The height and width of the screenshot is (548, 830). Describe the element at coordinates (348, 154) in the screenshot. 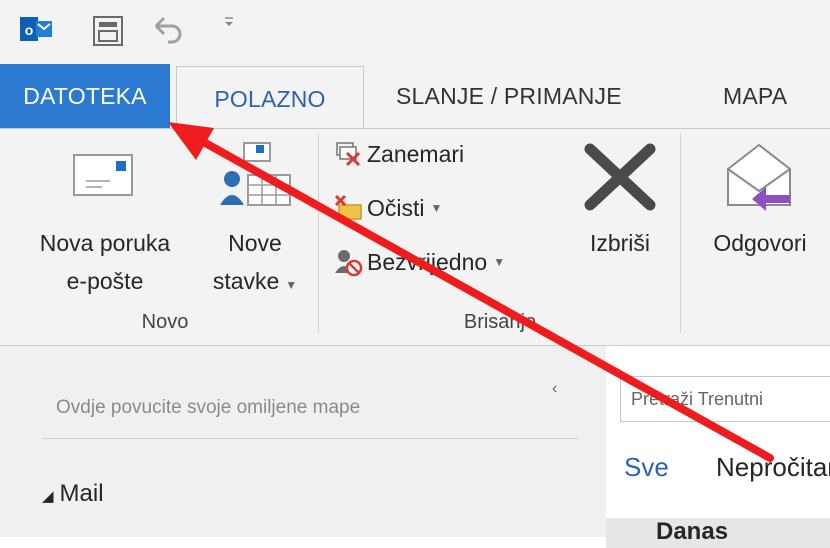

I see `ignore-icon` at that location.